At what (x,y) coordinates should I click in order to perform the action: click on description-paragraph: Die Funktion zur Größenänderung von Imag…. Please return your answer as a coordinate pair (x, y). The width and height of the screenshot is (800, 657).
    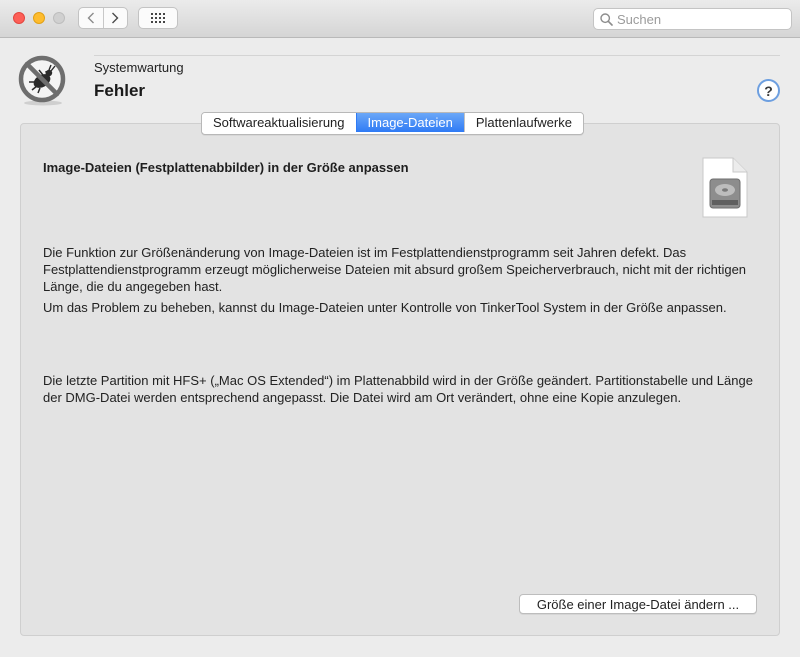
    Looking at the image, I should click on (395, 269).